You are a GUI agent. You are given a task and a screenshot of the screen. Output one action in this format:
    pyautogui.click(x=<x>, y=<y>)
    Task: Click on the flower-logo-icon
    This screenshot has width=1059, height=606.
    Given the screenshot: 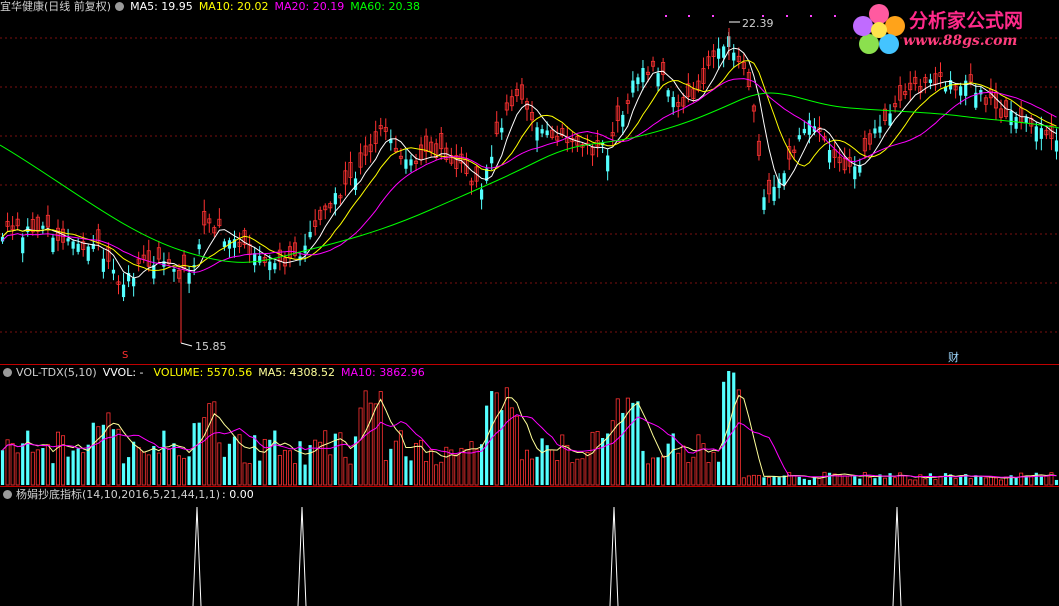 What is the action you would take?
    pyautogui.click(x=879, y=29)
    